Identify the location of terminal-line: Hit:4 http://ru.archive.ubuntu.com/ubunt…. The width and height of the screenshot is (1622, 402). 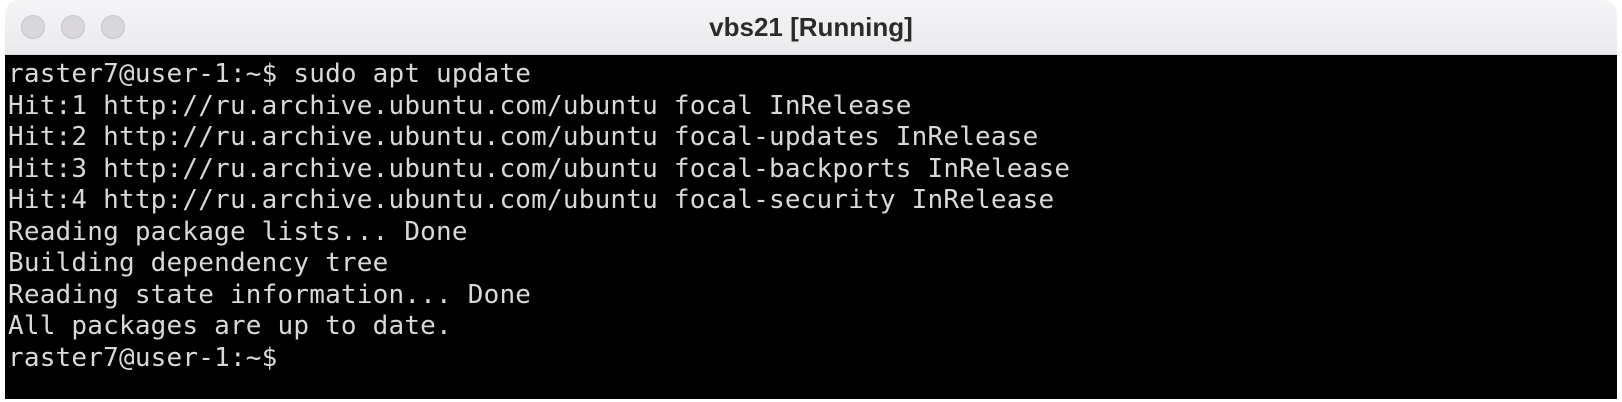
(531, 200).